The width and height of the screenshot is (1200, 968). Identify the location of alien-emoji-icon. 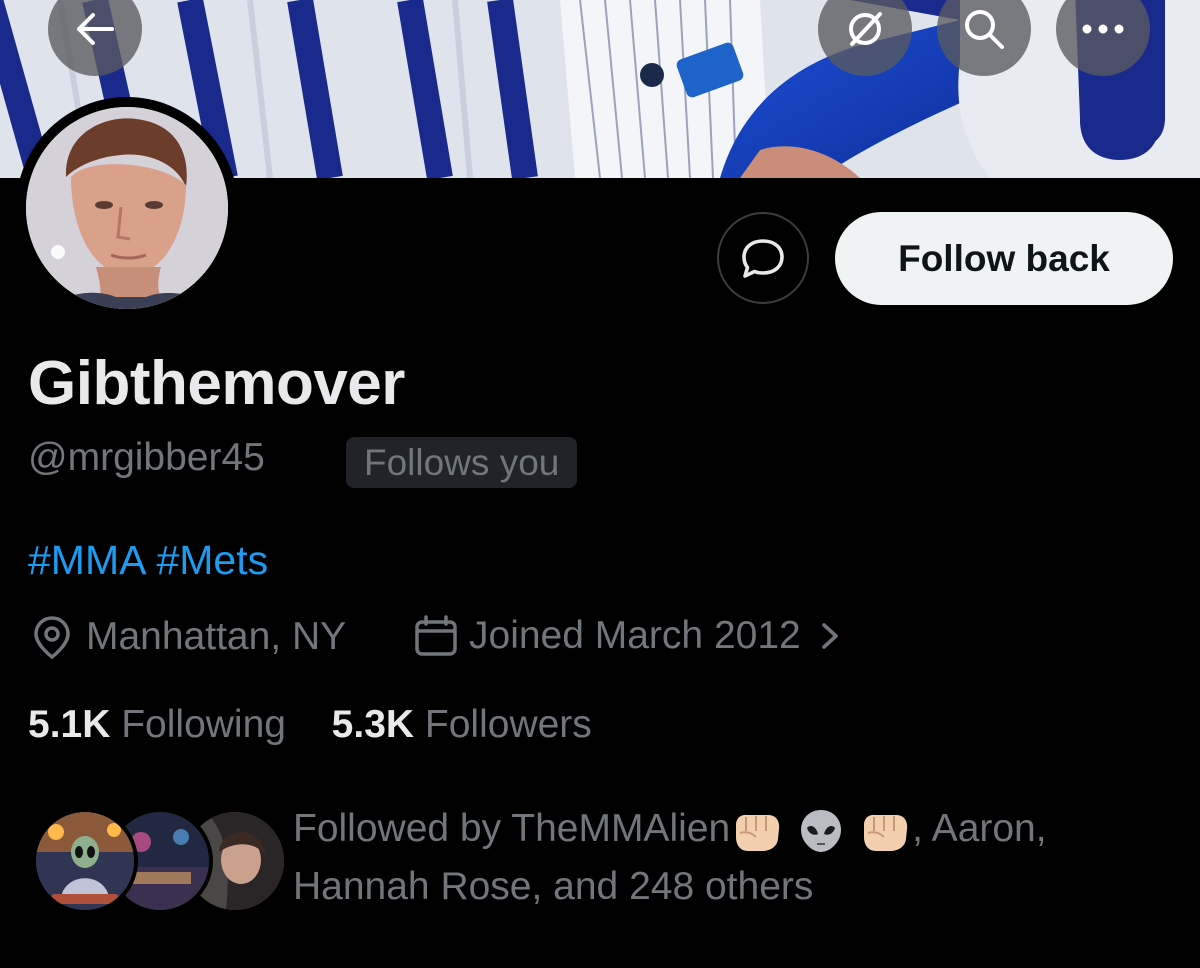
(821, 830).